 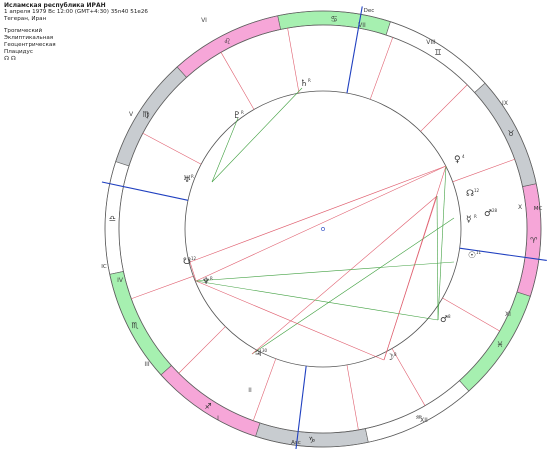 What do you see at coordinates (147, 364) in the screenshot?
I see `house-number-III: III` at bounding box center [147, 364].